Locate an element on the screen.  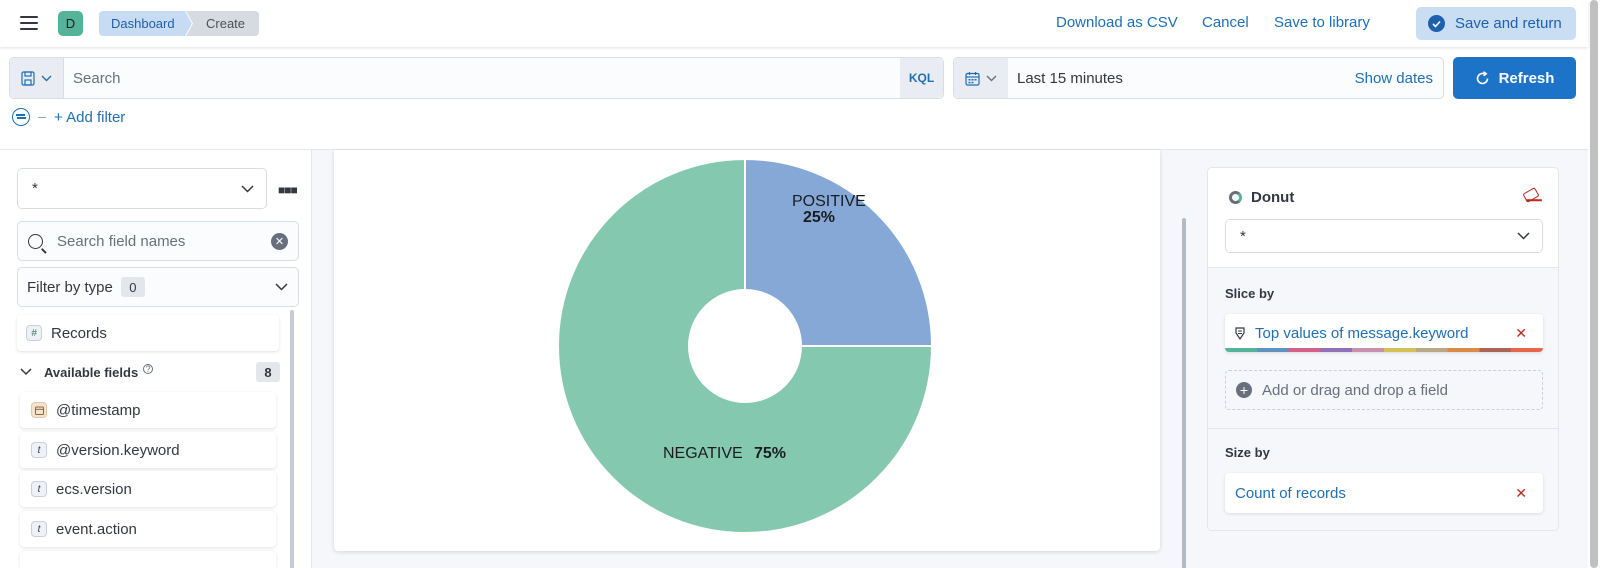
save-and-return-button: Save and return is located at coordinates (1496, 23).